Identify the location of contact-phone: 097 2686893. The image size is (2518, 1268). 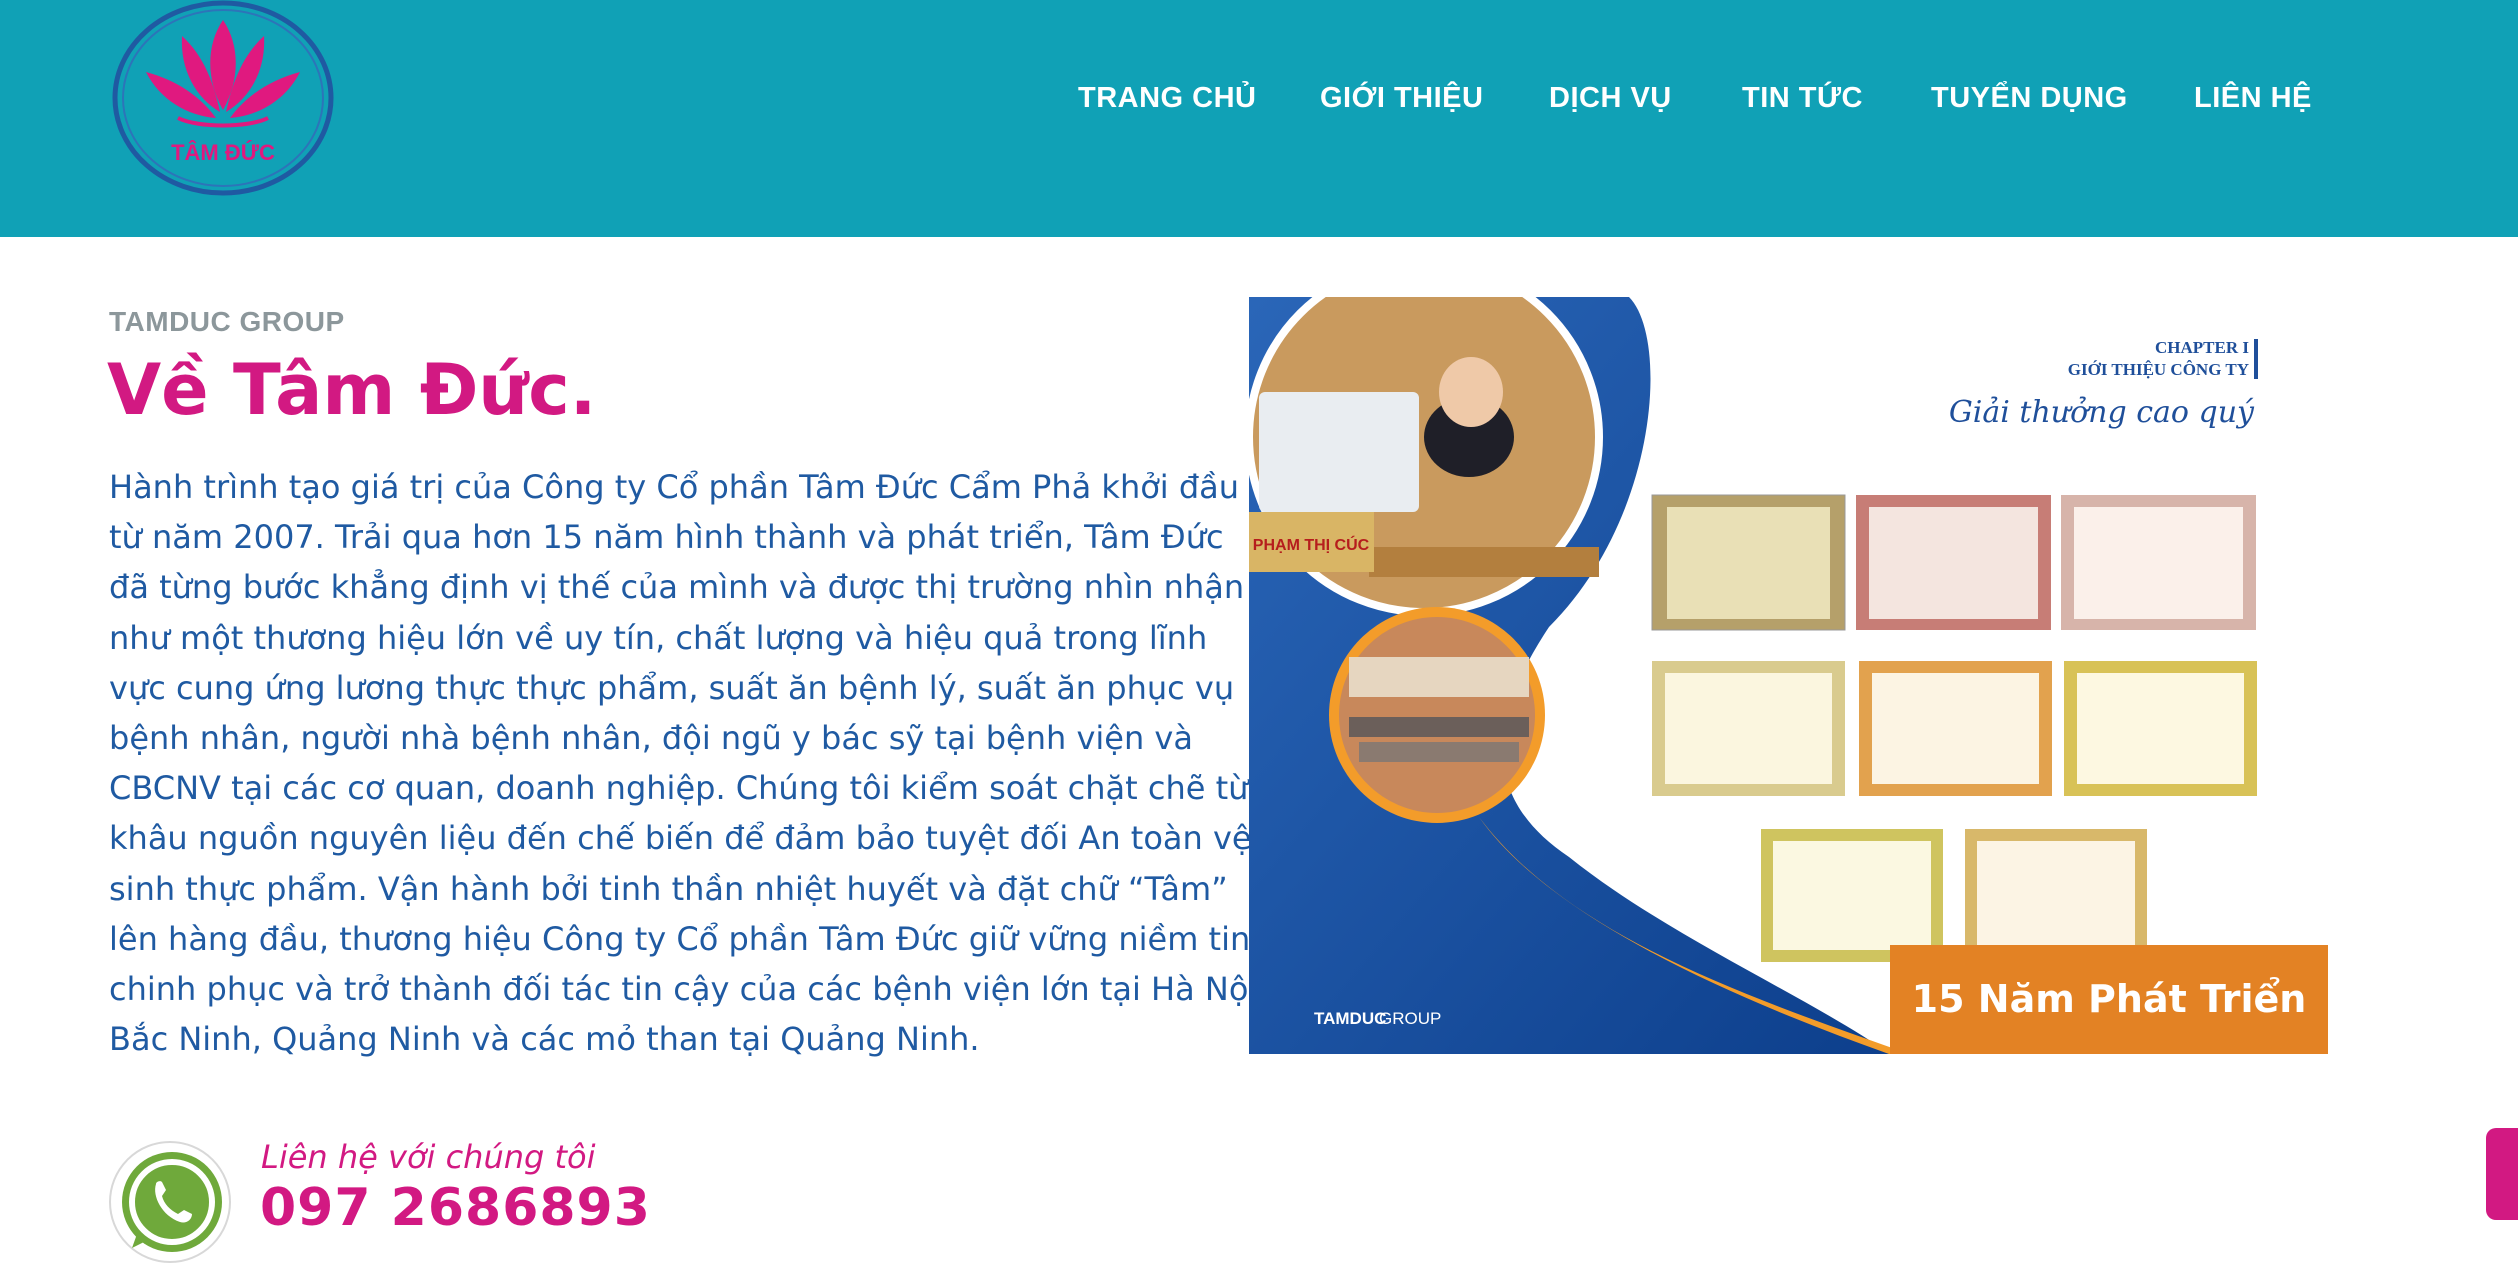
(455, 1208).